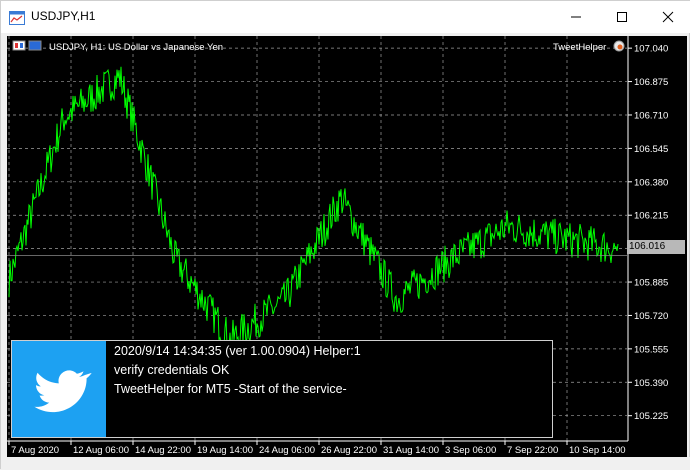 Image resolution: width=690 pixels, height=470 pixels. Describe the element at coordinates (349, 450) in the screenshot. I see `time-label: 26 Aug 22:00` at that location.